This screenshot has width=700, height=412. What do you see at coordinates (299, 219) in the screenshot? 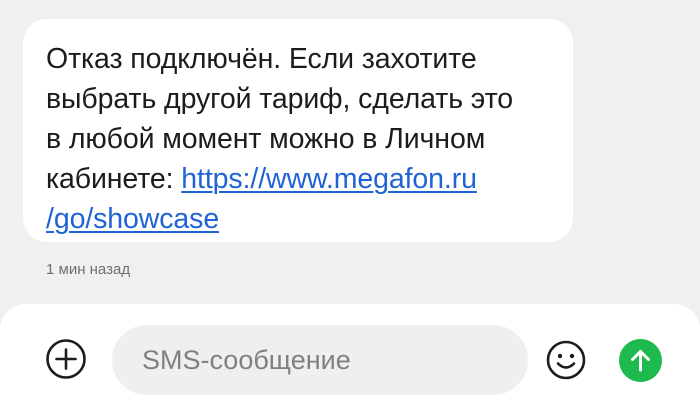
I see `message-line-5: /go/showcase` at bounding box center [299, 219].